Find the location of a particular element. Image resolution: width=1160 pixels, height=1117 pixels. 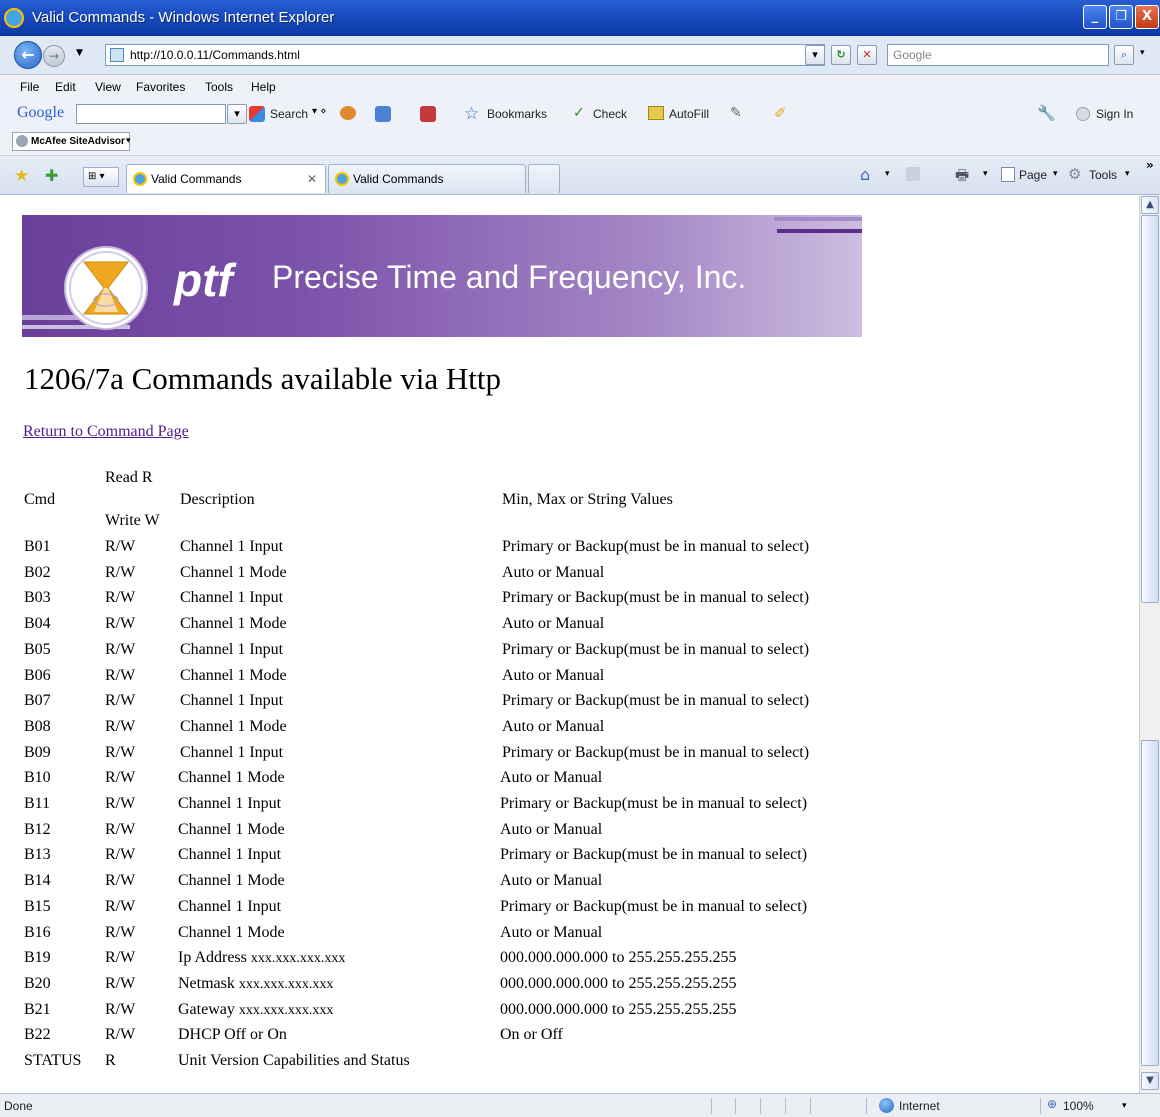

mcafee-toolbar: McAfee SiteAdvisor ▾ is located at coordinates (580, 142).